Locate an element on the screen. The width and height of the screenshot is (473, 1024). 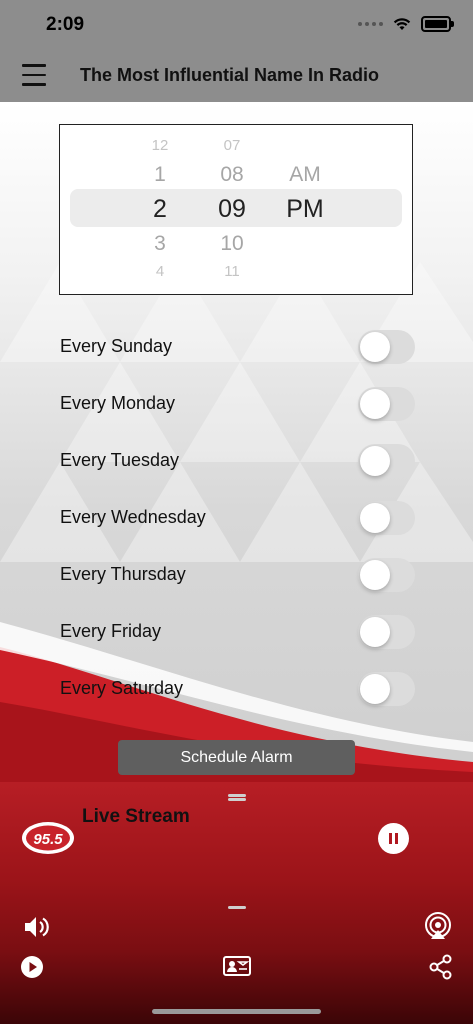
status-icons is located at coordinates (406, 24).